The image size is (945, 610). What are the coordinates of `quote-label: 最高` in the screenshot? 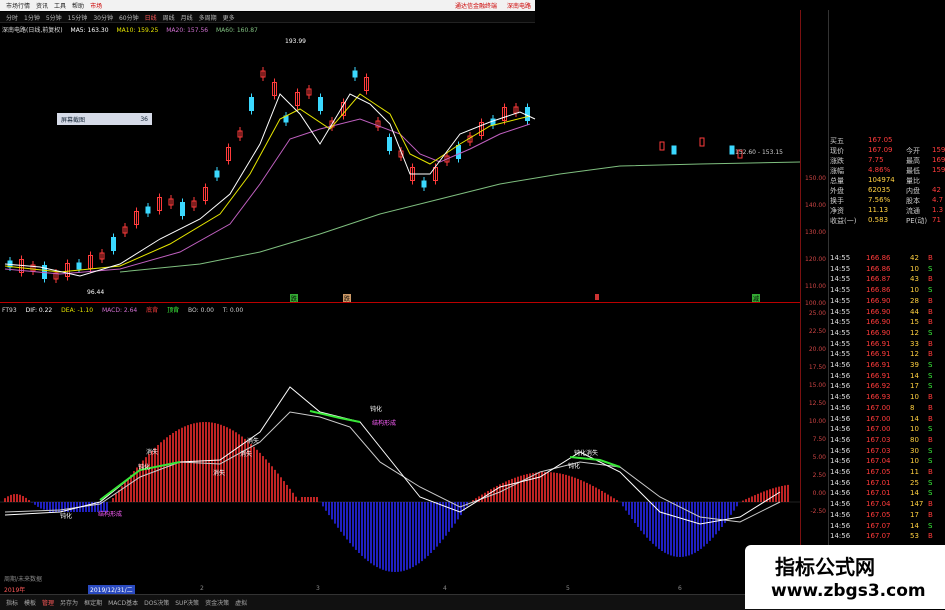 It's located at (913, 161).